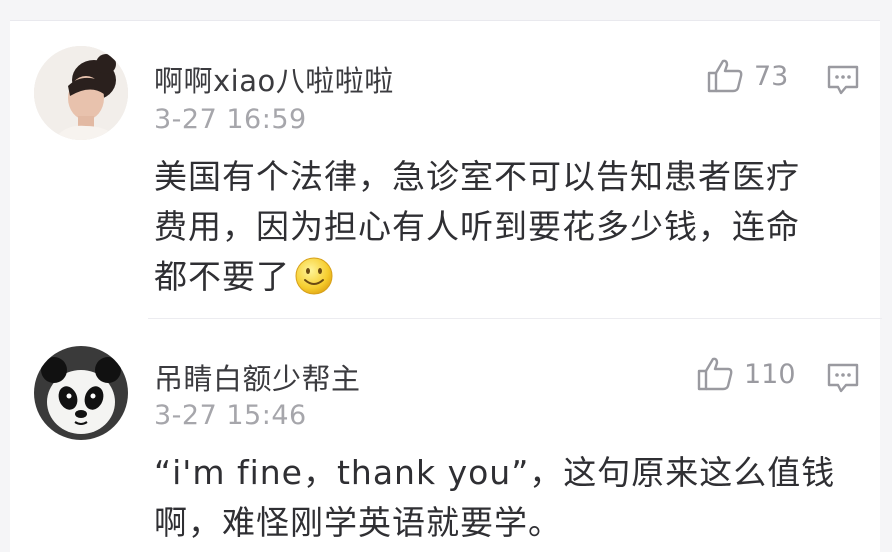  What do you see at coordinates (515, 318) in the screenshot?
I see `comment-divider` at bounding box center [515, 318].